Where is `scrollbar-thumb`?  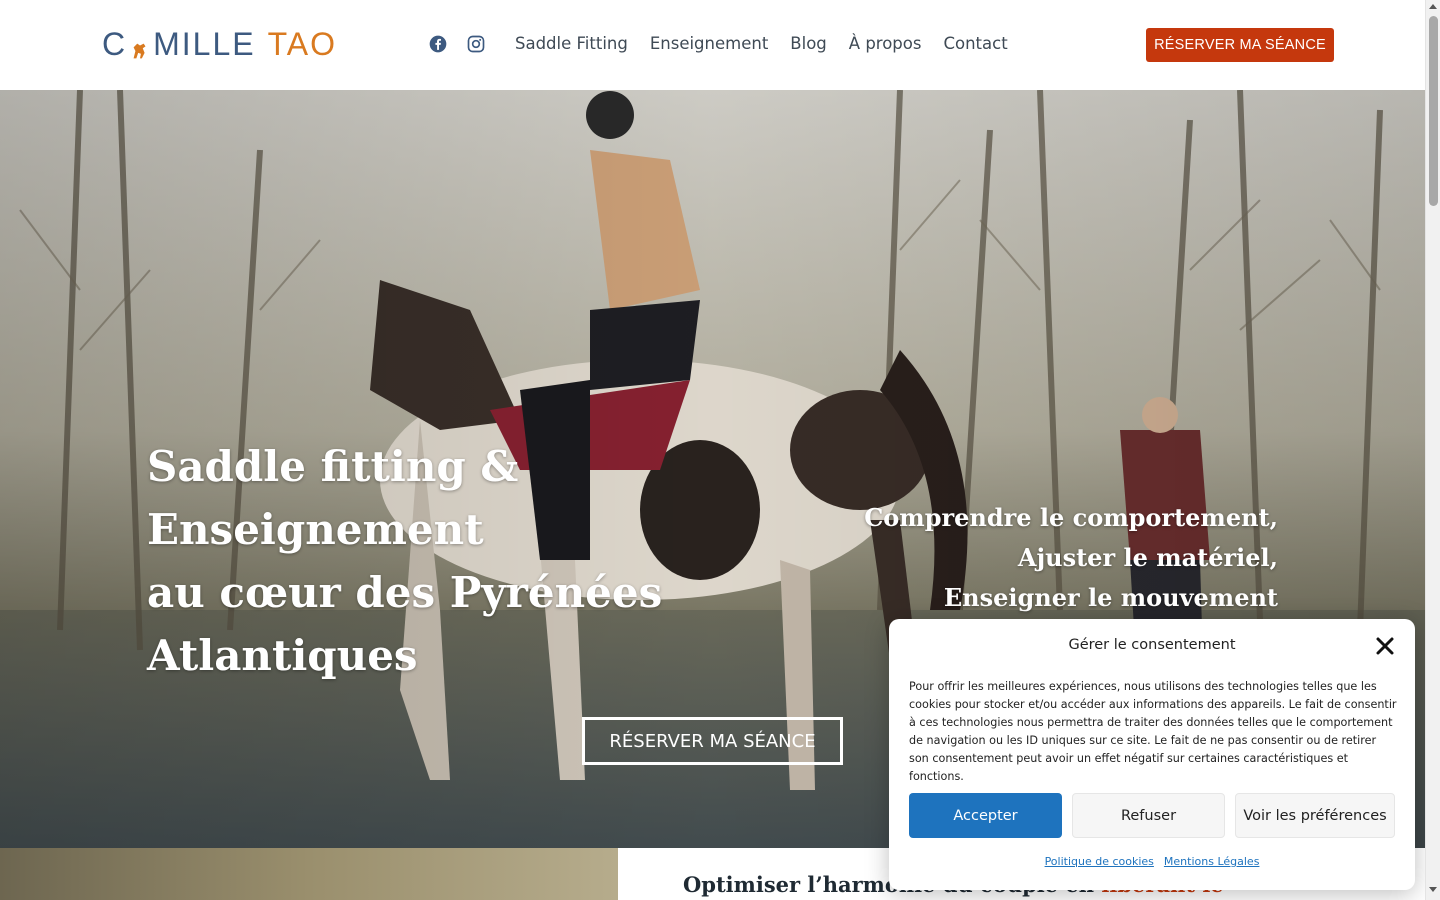 scrollbar-thumb is located at coordinates (1433, 111).